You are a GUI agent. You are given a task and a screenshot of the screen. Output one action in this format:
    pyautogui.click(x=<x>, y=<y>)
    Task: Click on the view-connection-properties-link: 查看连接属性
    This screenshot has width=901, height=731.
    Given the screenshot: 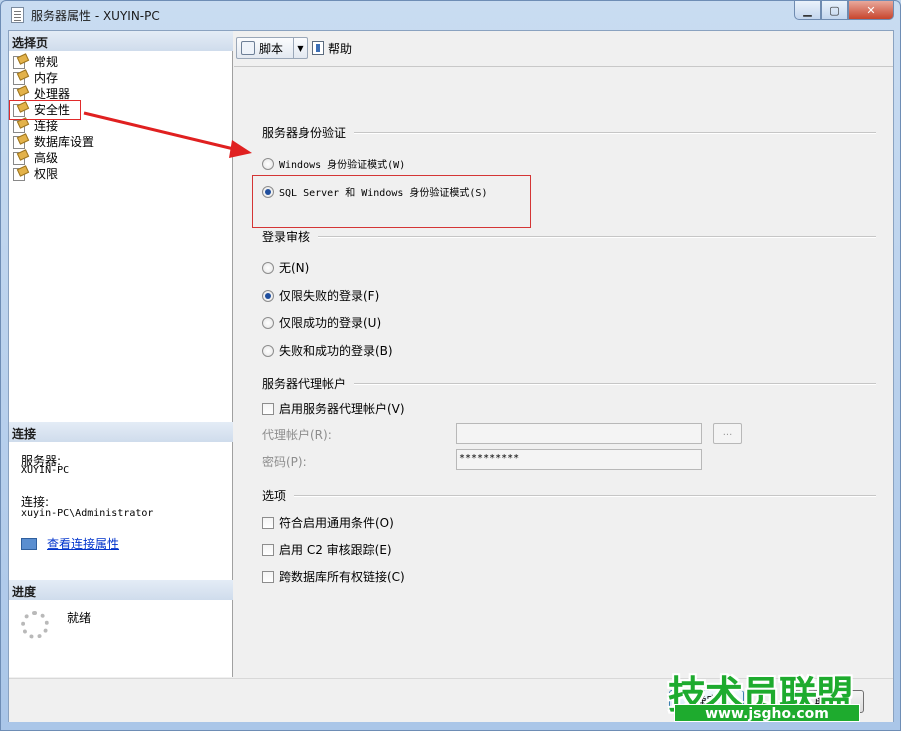 What is the action you would take?
    pyautogui.click(x=70, y=543)
    